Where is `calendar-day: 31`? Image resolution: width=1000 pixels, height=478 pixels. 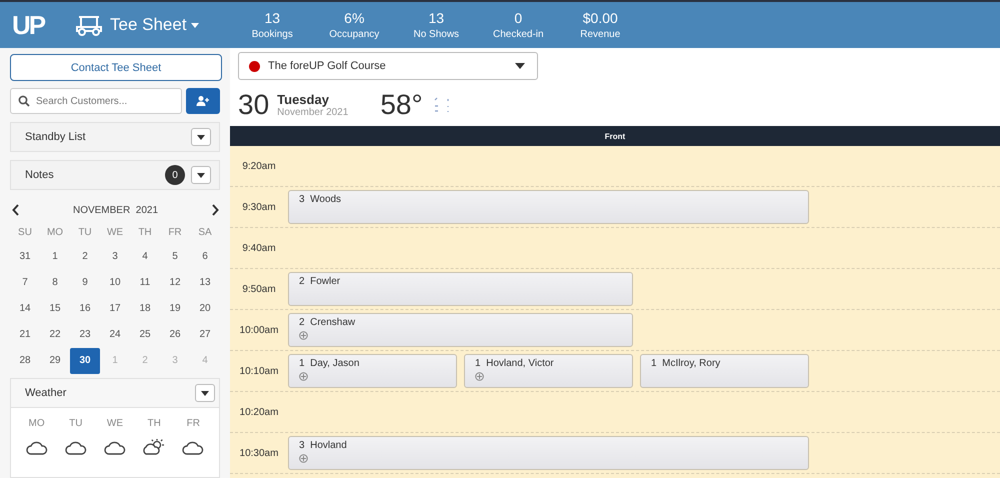
calendar-day: 31 is located at coordinates (25, 257).